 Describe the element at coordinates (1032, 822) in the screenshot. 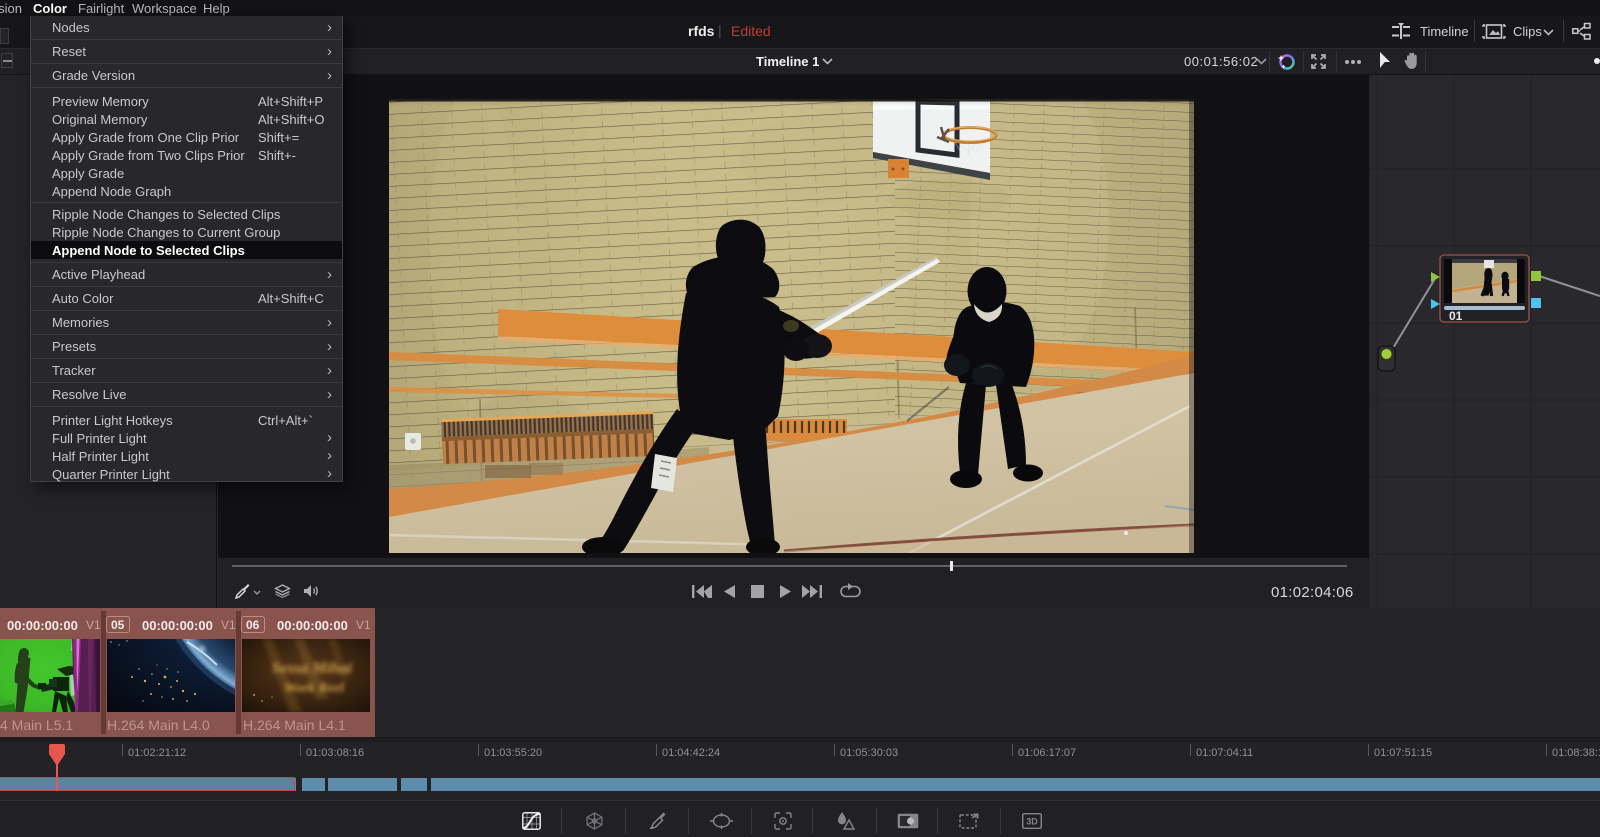

I see `svg-text: 3D` at that location.